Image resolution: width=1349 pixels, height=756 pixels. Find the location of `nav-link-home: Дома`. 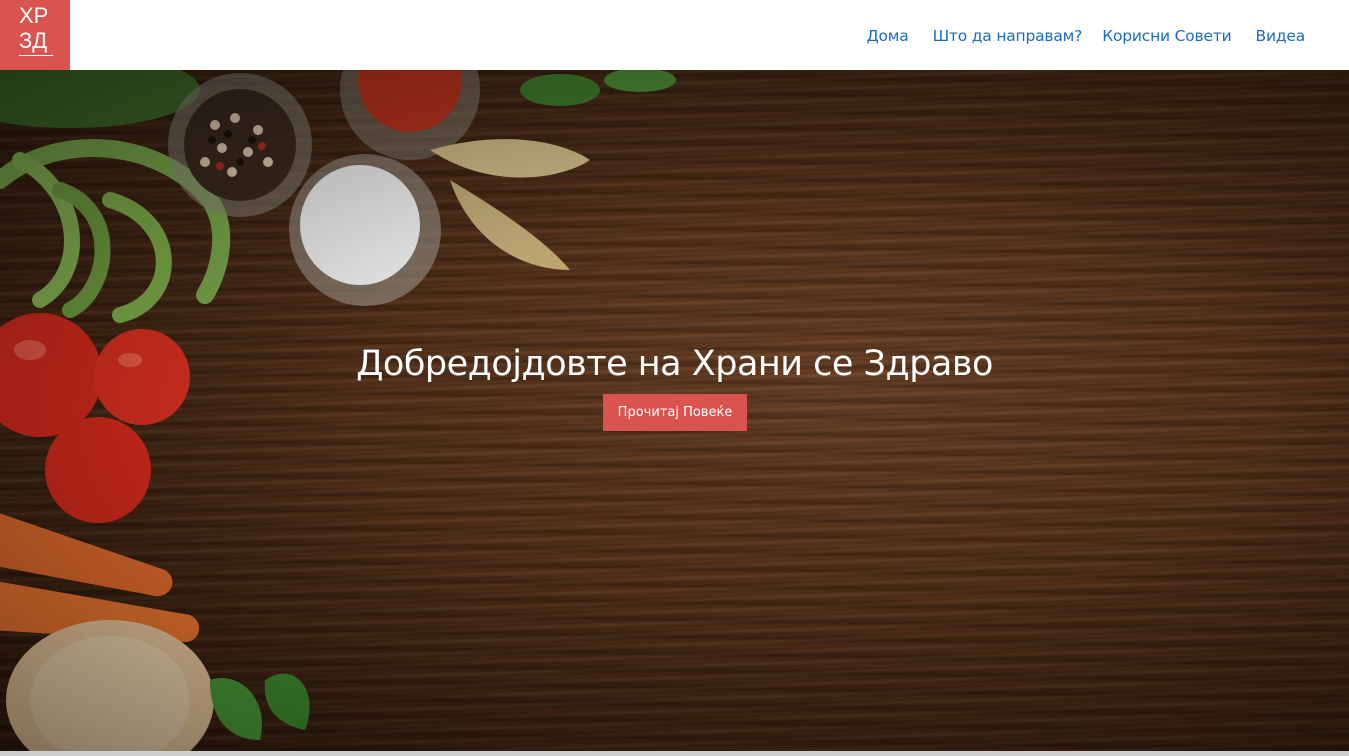

nav-link-home: Дома is located at coordinates (888, 36).